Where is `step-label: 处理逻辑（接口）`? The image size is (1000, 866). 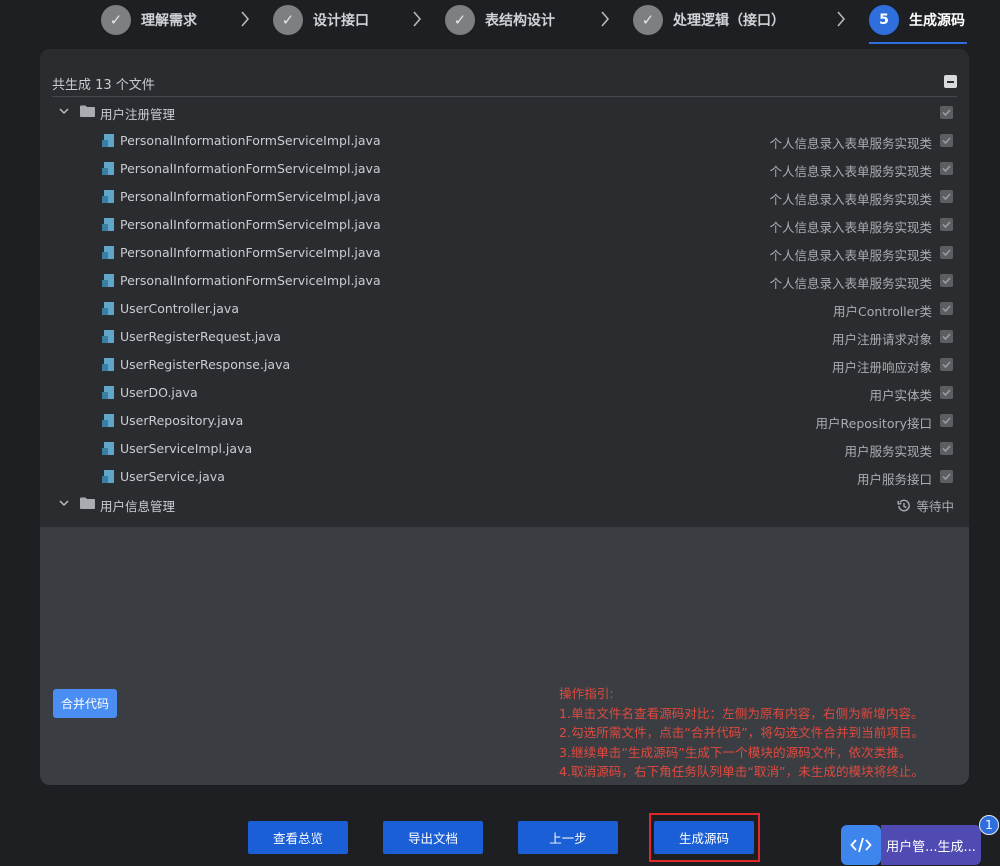 step-label: 处理逻辑（接口） is located at coordinates (729, 21).